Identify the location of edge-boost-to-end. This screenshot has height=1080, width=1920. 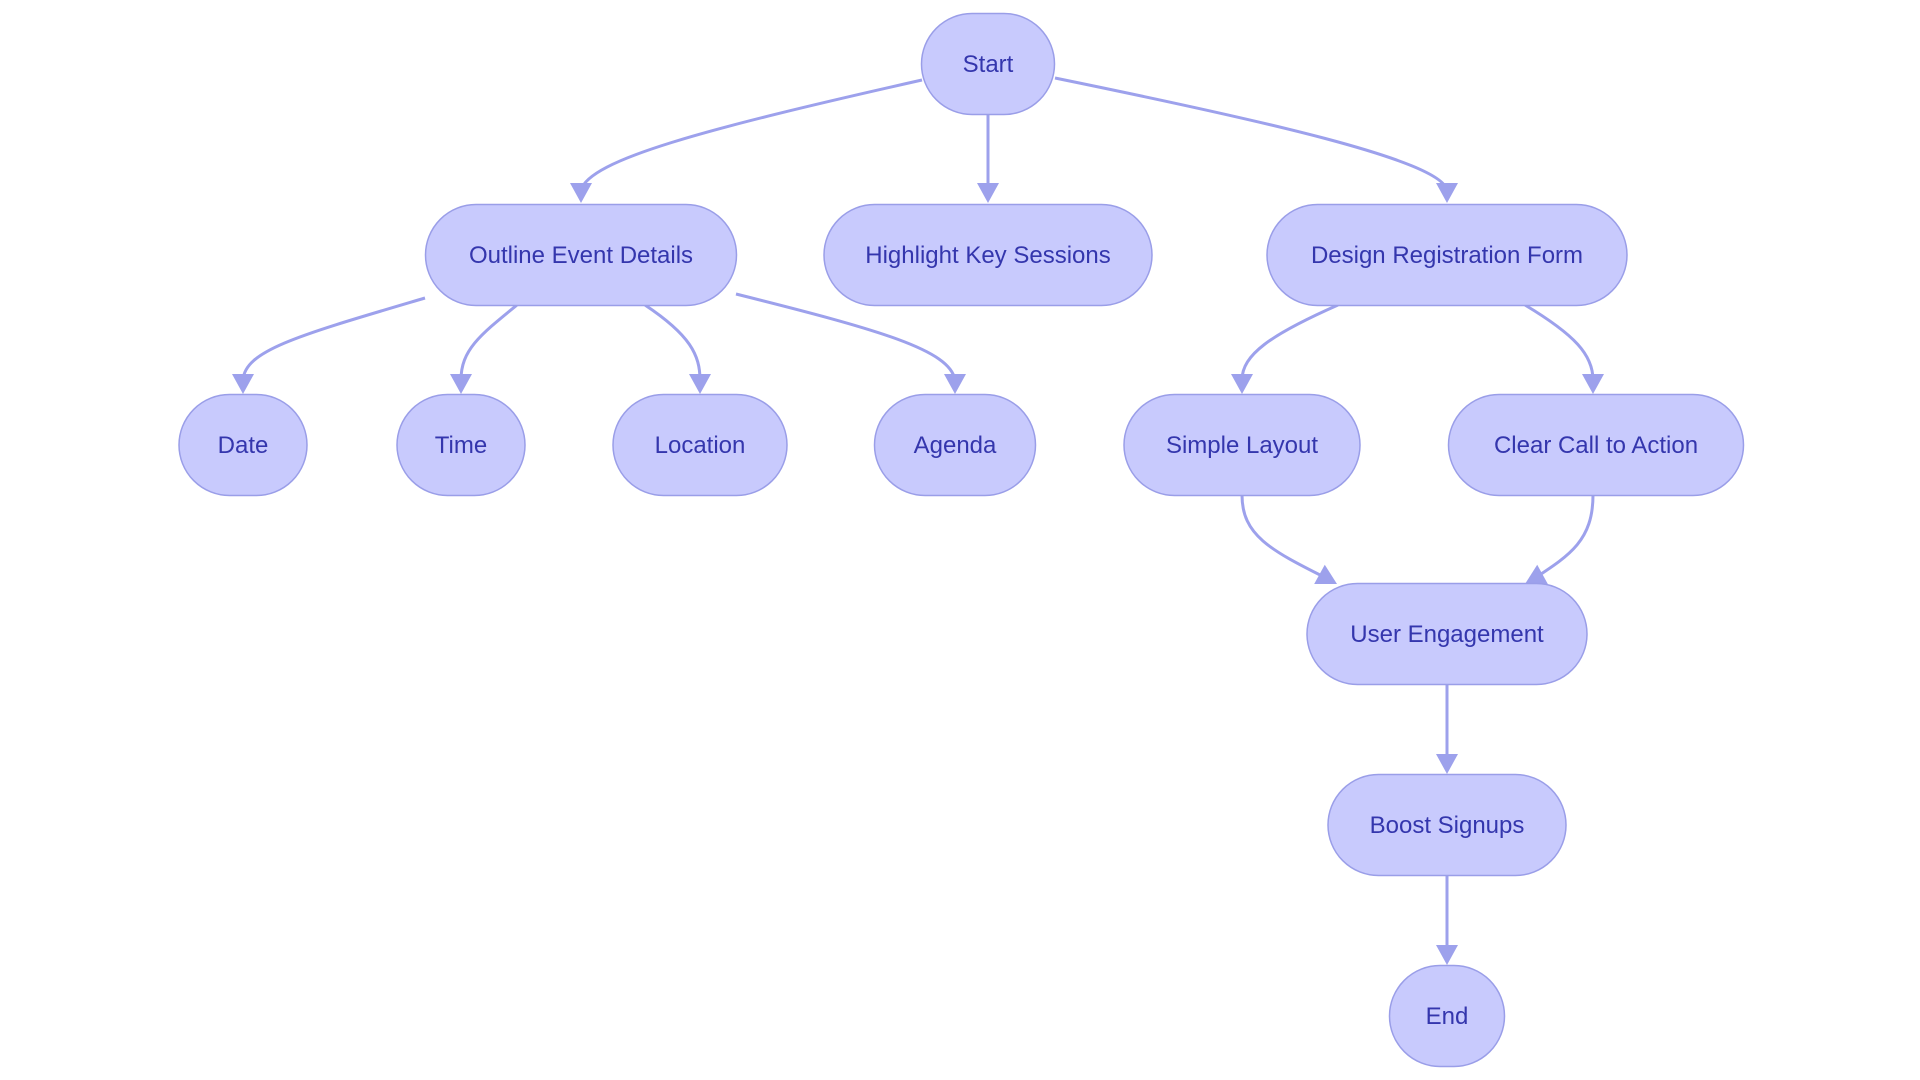
(1447, 920).